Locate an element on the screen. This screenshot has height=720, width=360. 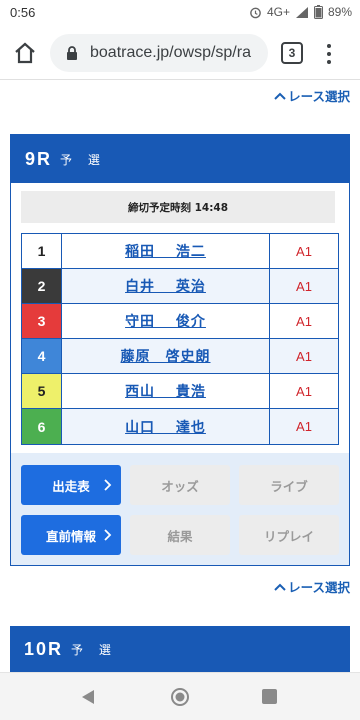
status-bar: 0:56 4G+ 89% is located at coordinates (180, 13).